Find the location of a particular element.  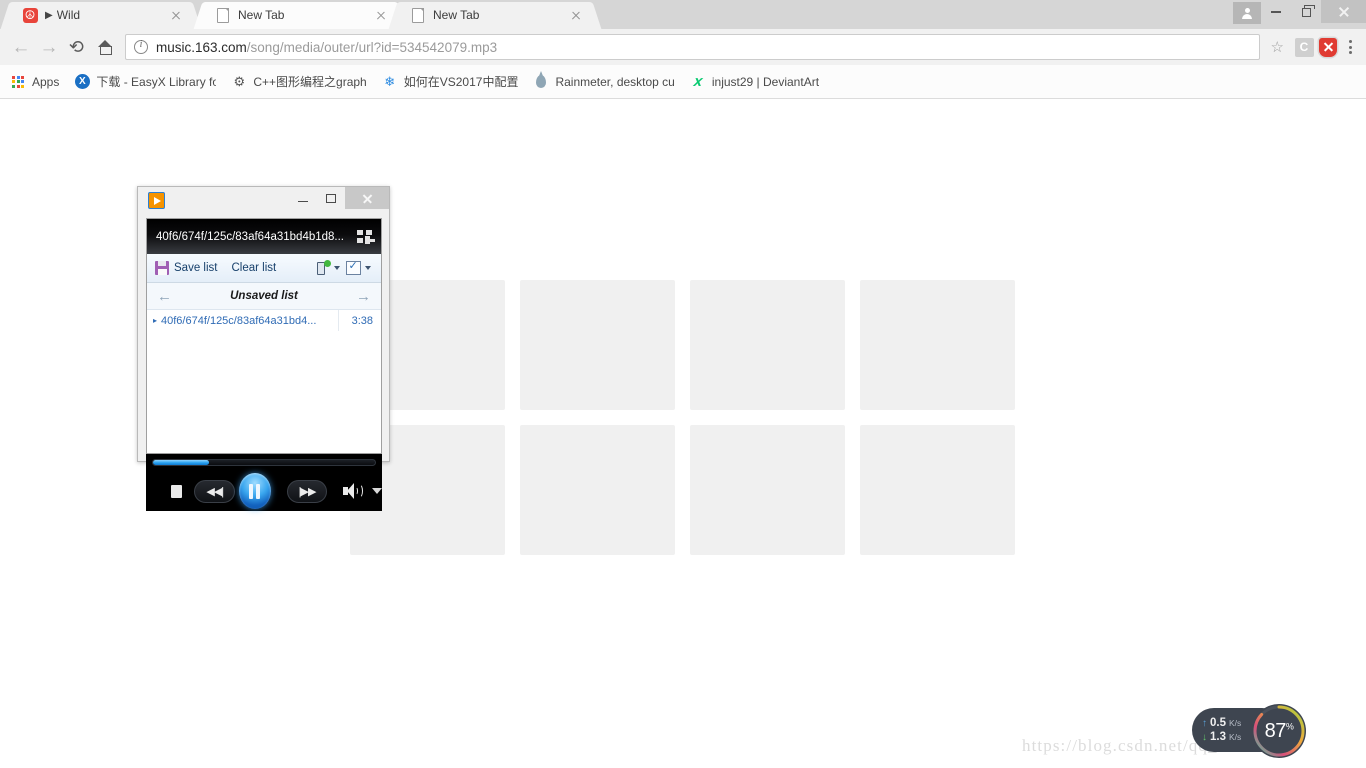

wmp-list-header: ← Unsaved list → is located at coordinates (264, 296).